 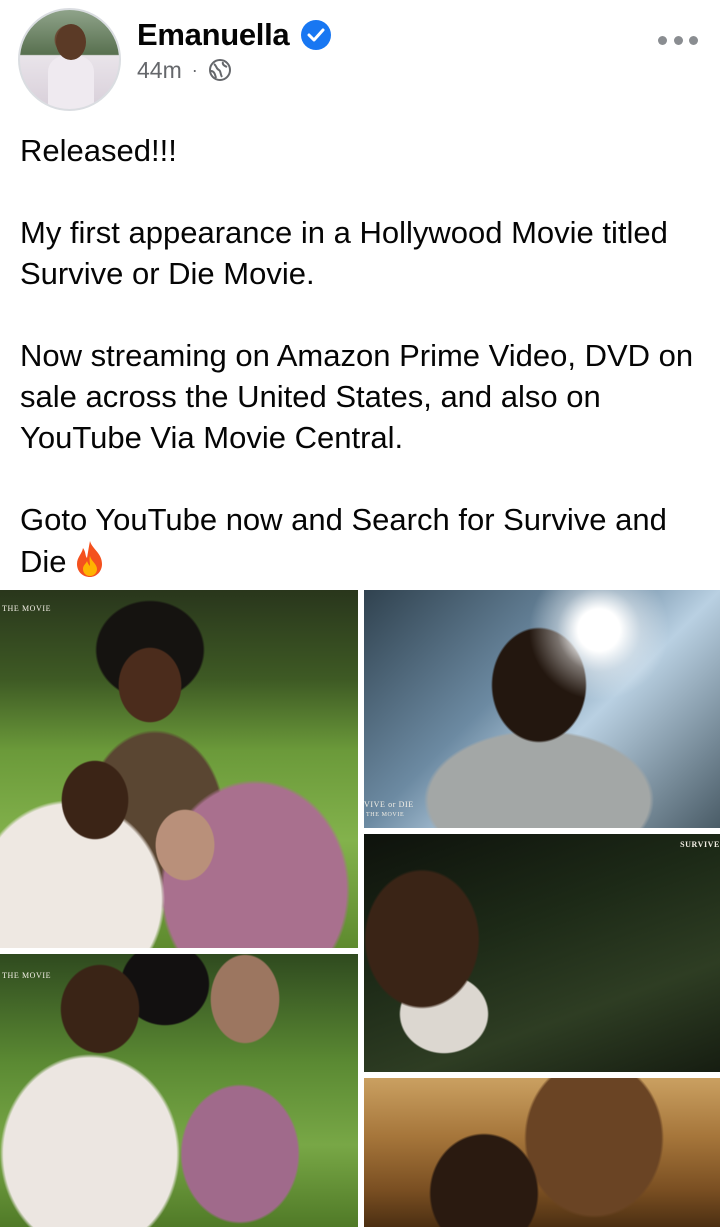 I want to click on post-timestamp: 44m, so click(x=159, y=70).